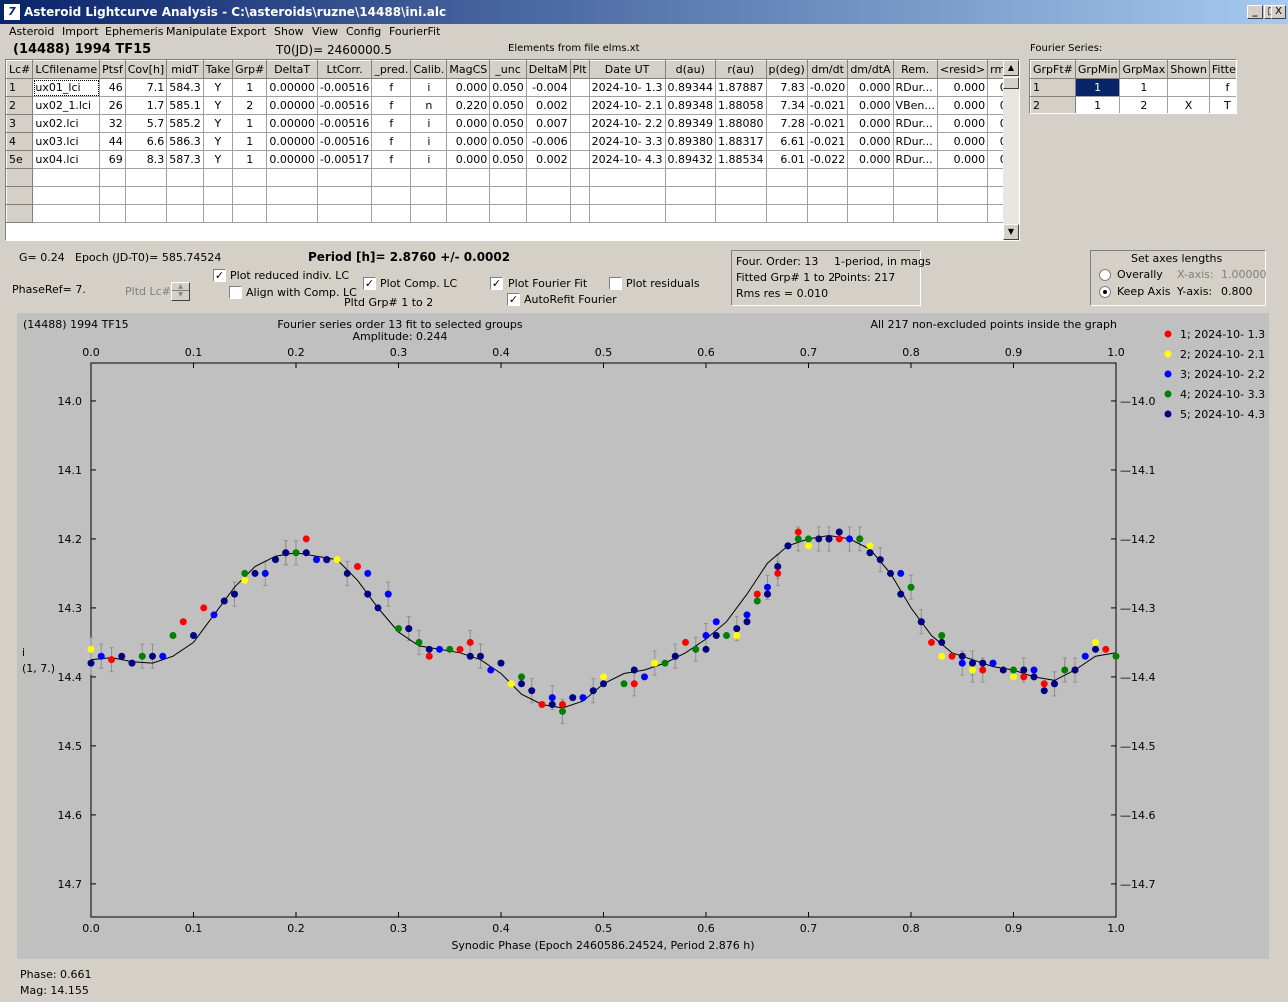 Image resolution: width=1288 pixels, height=1002 pixels. Describe the element at coordinates (741, 87) in the screenshot. I see `table-cell: 1.87887` at that location.